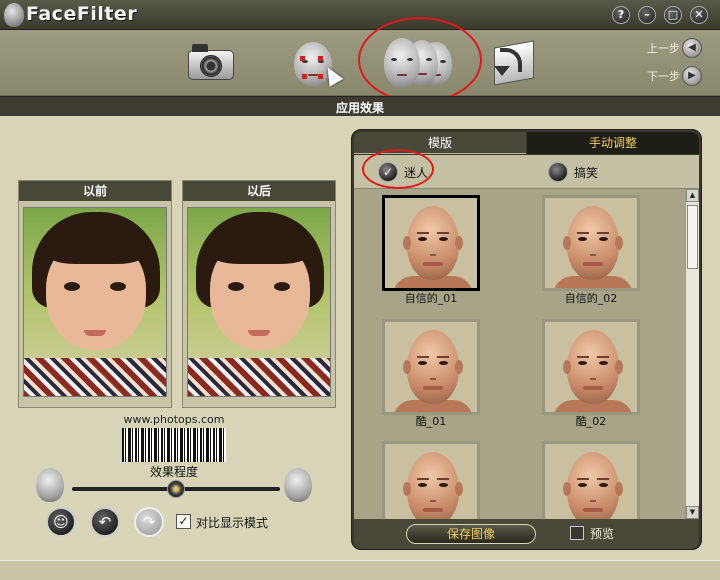 The image size is (720, 580). What do you see at coordinates (663, 76) in the screenshot?
I see `next-step-label: 下一步` at bounding box center [663, 76].